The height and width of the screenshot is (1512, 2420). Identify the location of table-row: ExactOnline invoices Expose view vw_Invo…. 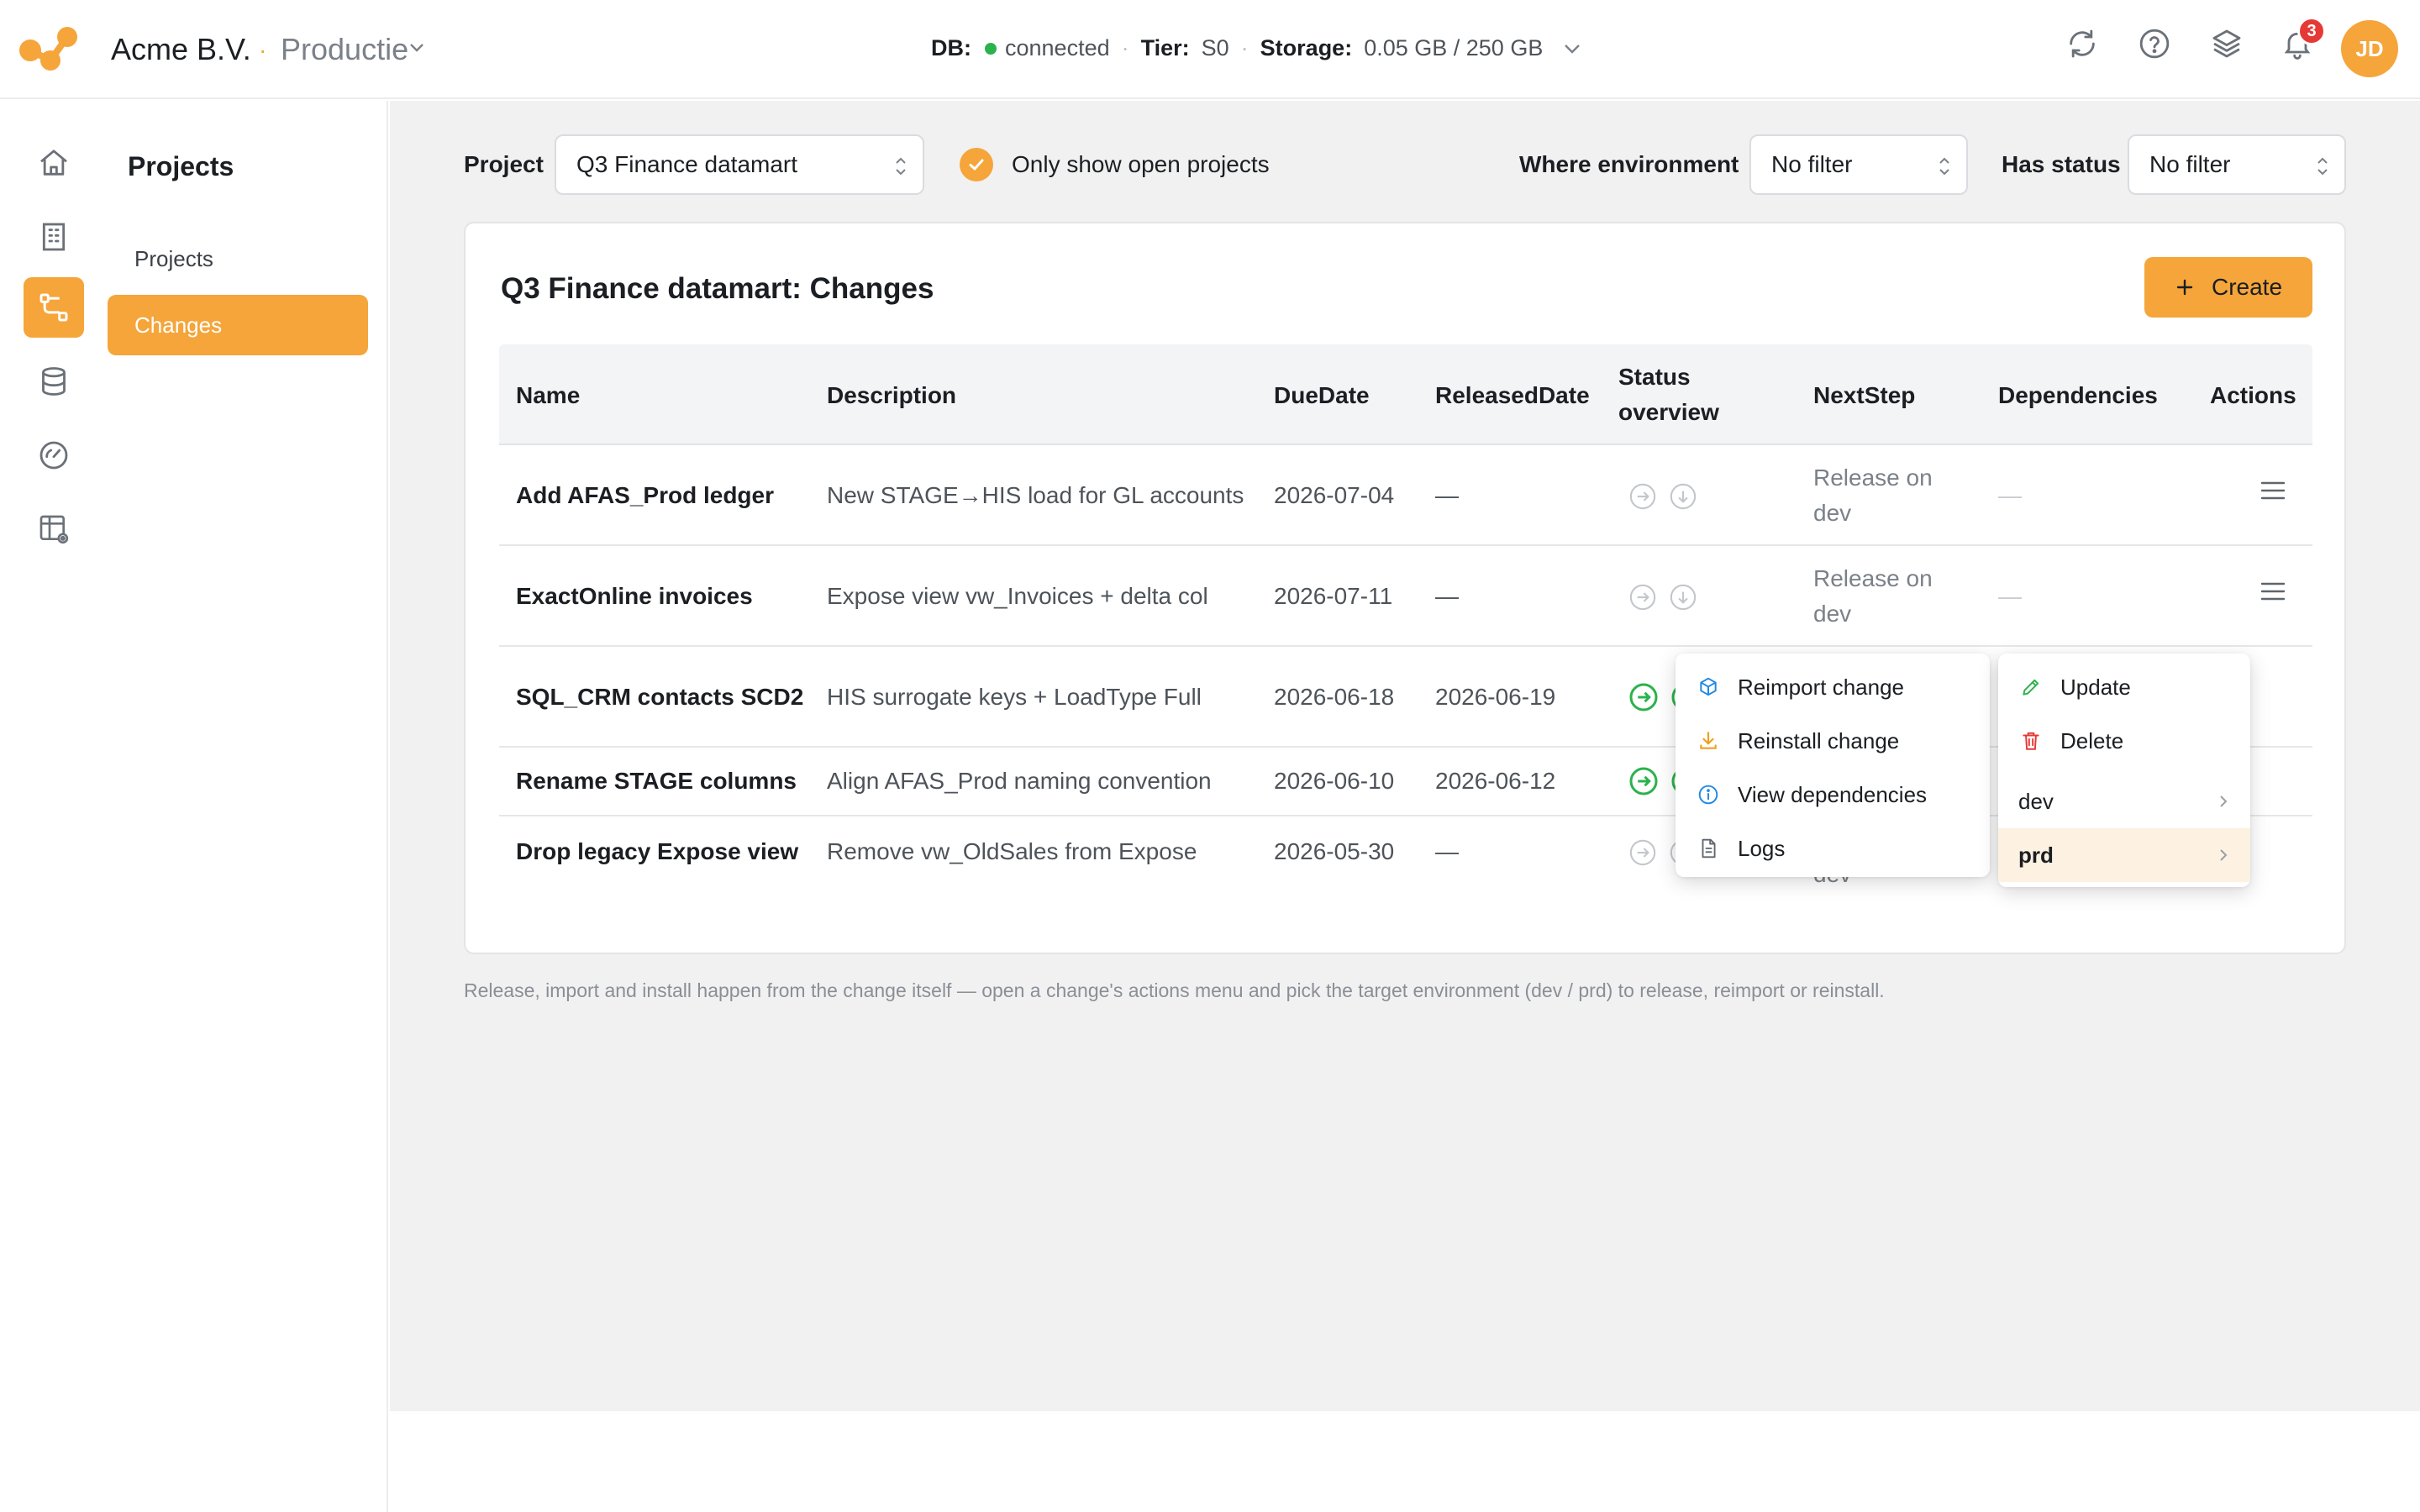
(1406, 596).